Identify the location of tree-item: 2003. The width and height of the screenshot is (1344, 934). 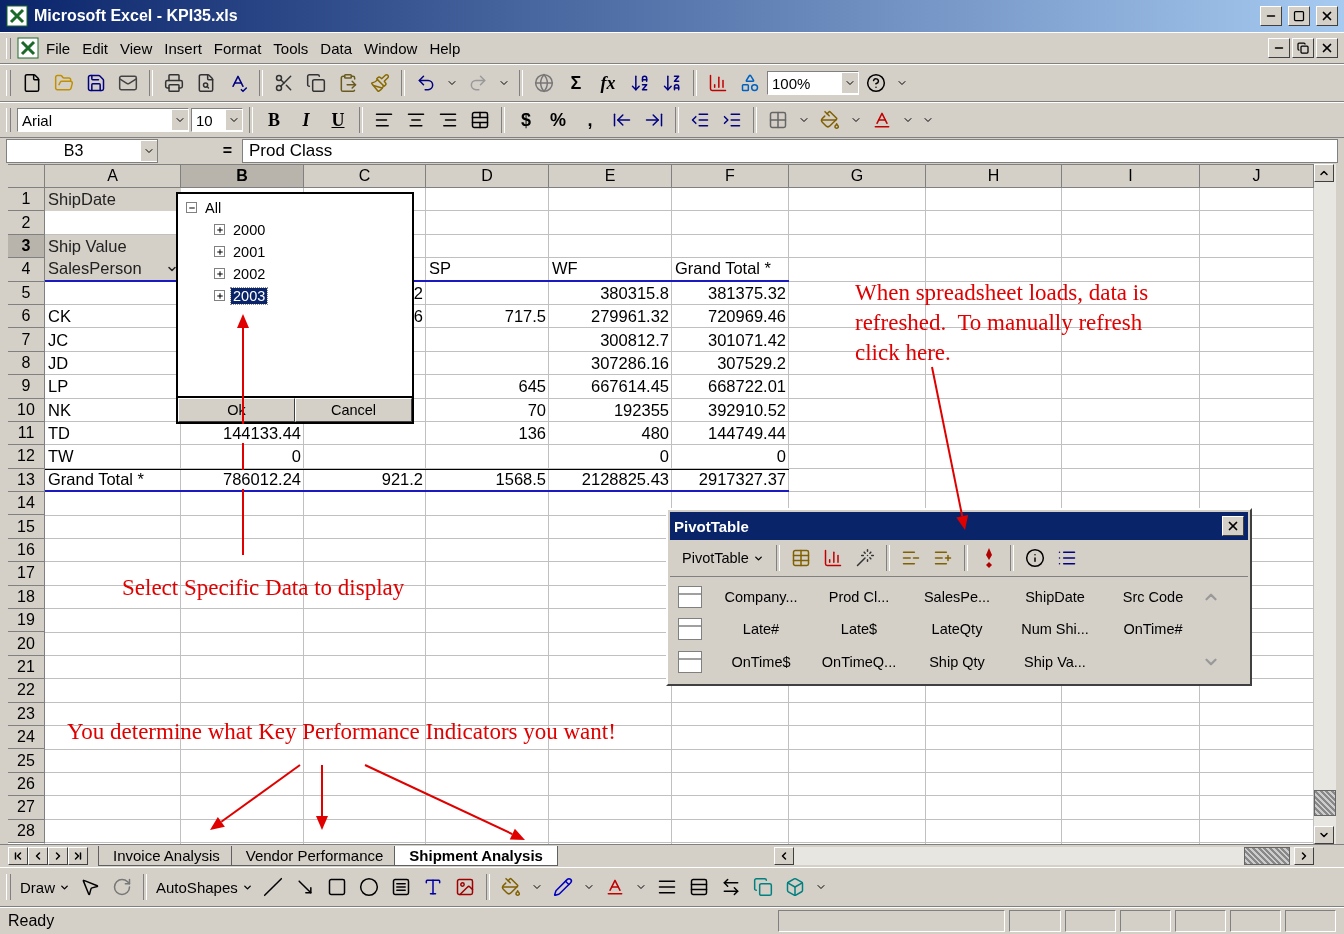
(249, 295).